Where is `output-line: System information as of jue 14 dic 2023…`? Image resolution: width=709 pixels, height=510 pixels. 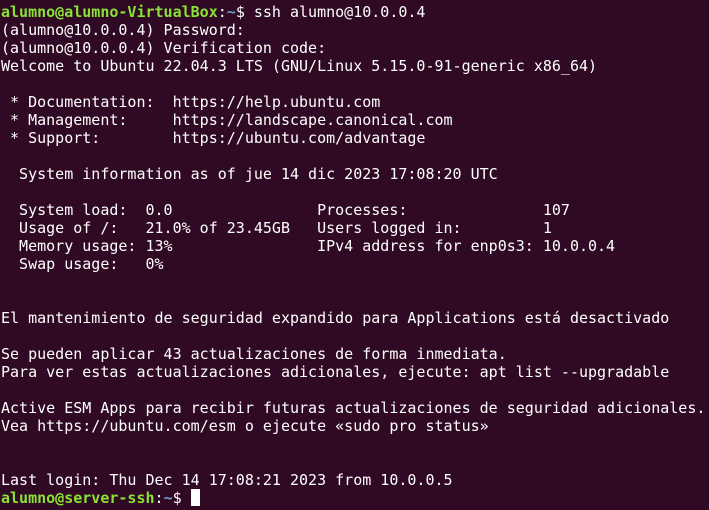 output-line: System information as of jue 14 dic 2023… is located at coordinates (249, 174).